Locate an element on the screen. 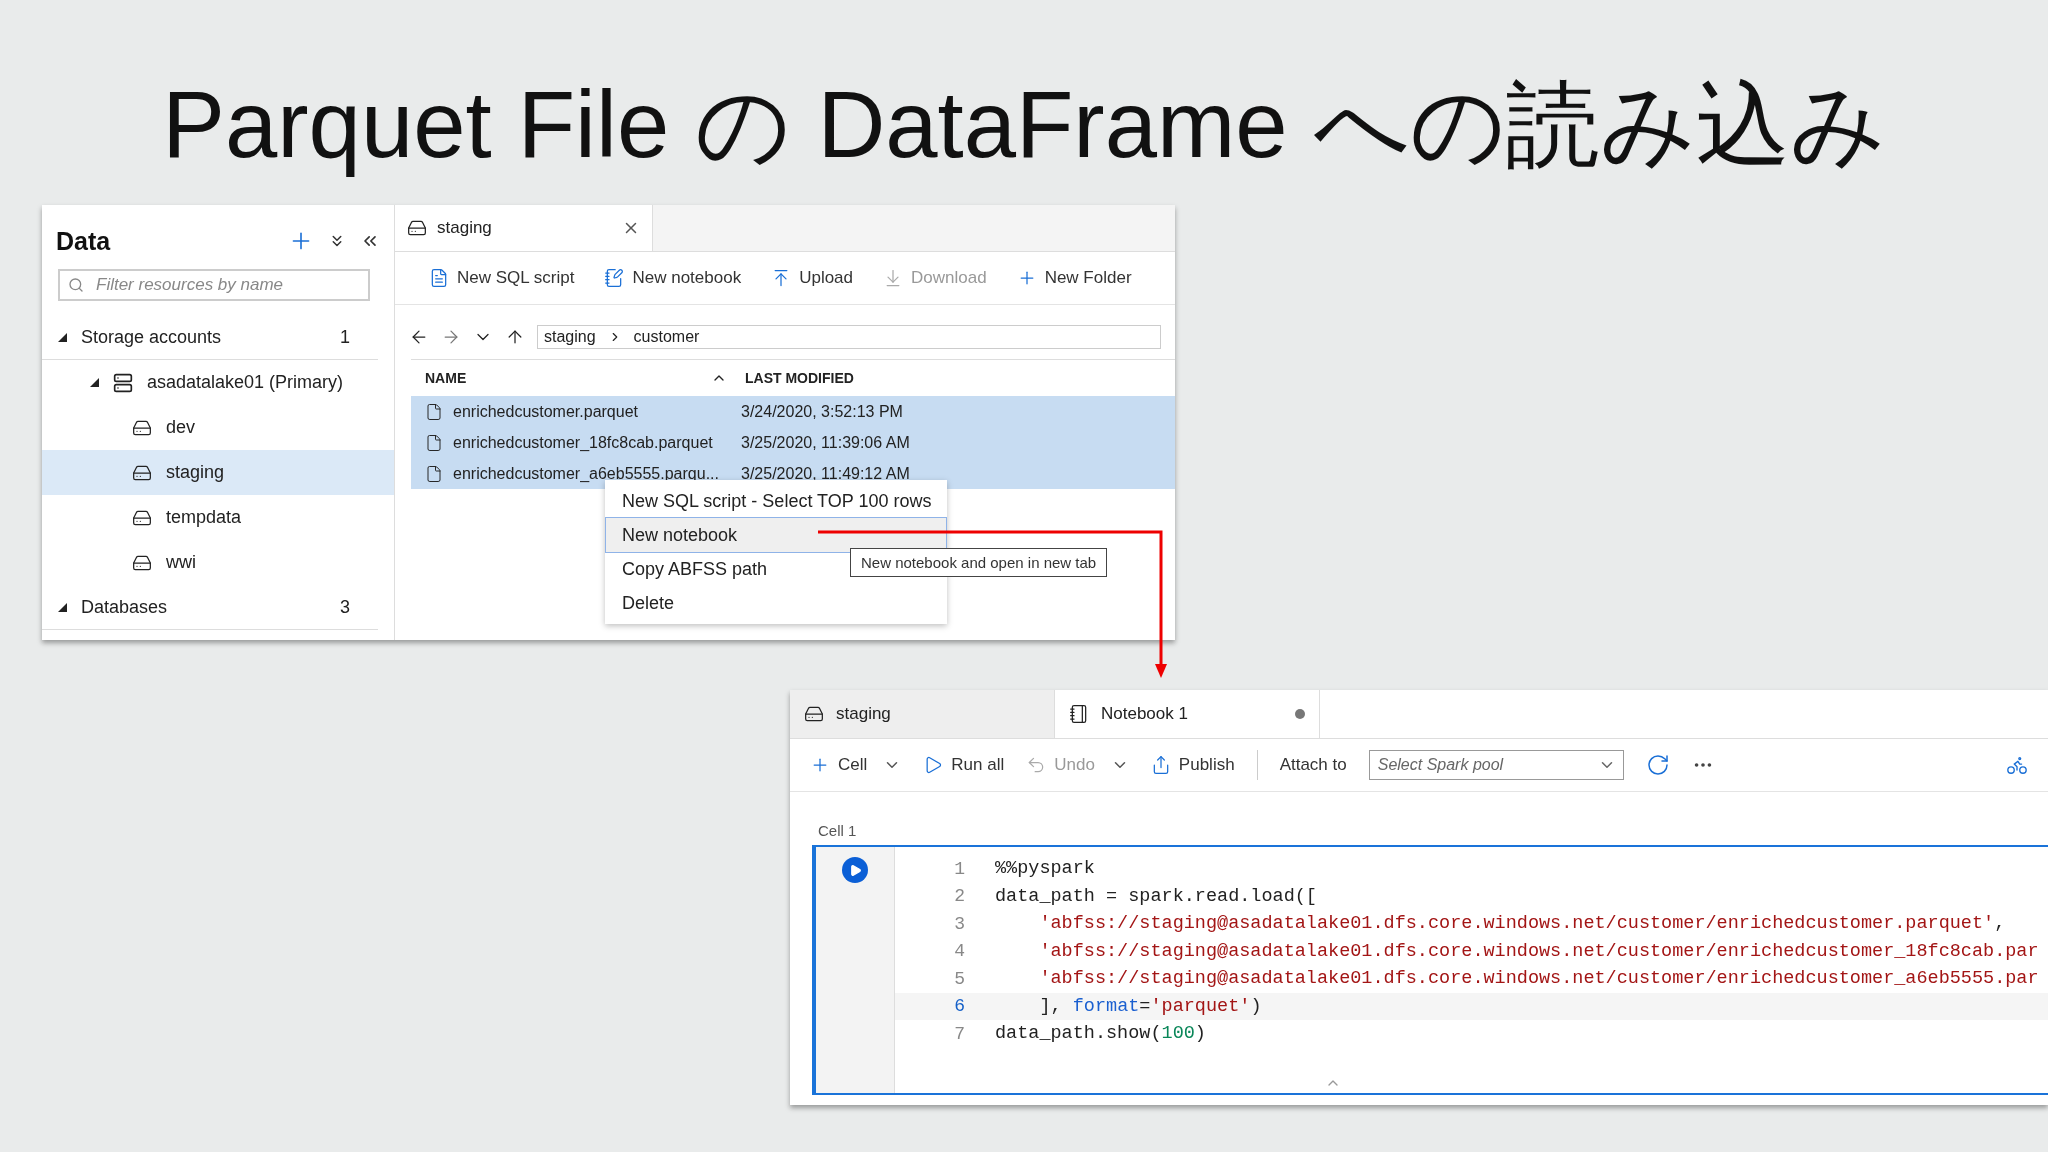 The width and height of the screenshot is (2048, 1152). modified-date: 3/24/2020, 3:52:13 PM is located at coordinates (822, 411).